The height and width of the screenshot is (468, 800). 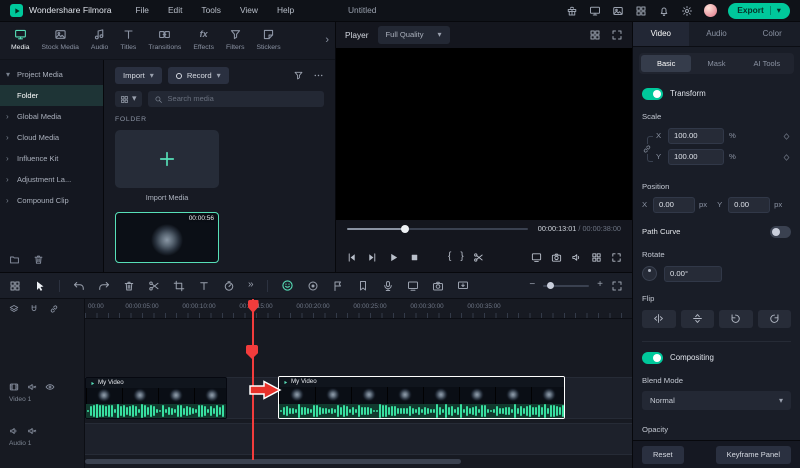 What do you see at coordinates (393, 257) in the screenshot?
I see `play-icon` at bounding box center [393, 257].